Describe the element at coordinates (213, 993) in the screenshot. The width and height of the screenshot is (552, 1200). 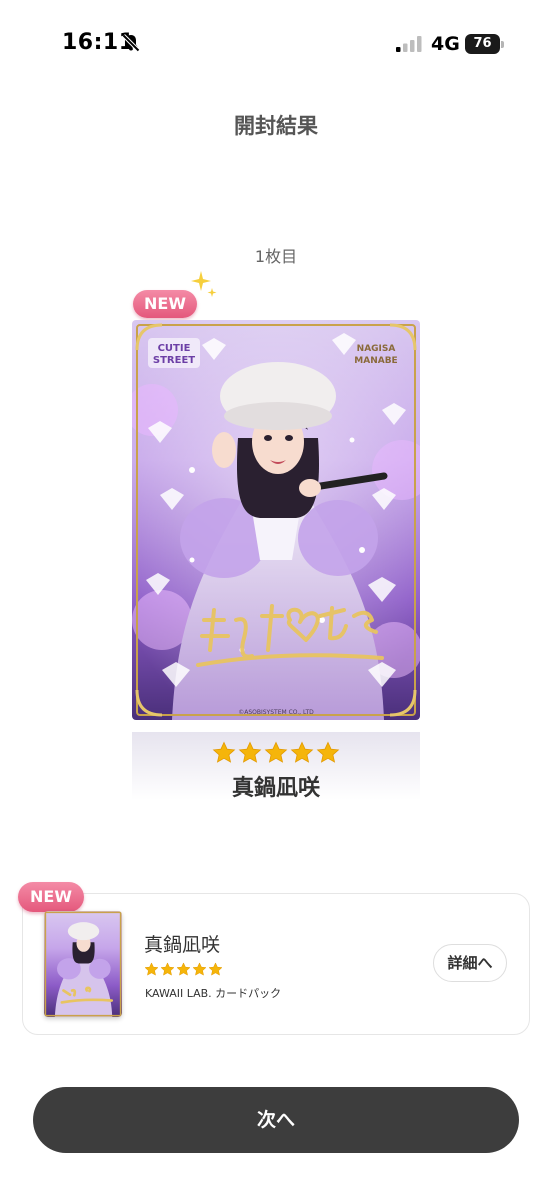
I see `summary-pack-name: KAWAII LAB. カードパック` at that location.